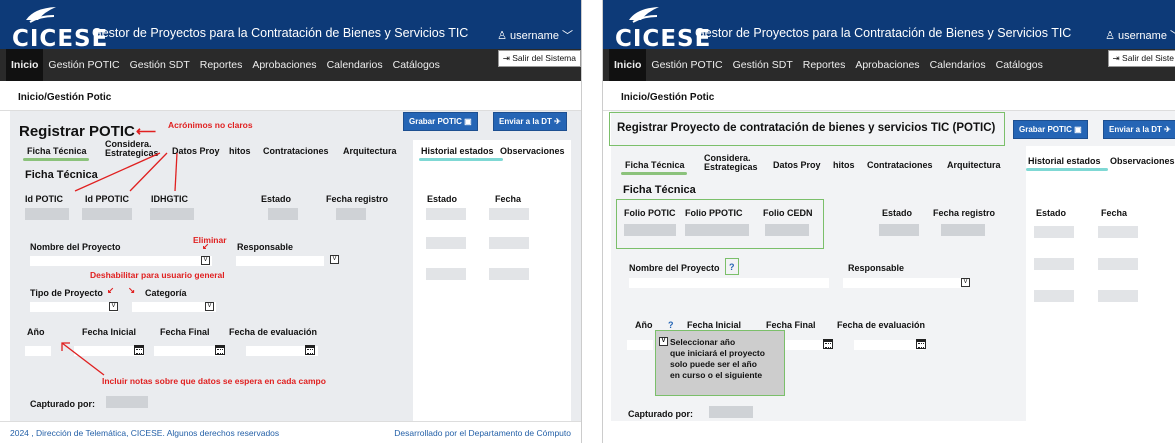 This screenshot has height=443, width=1175. Describe the element at coordinates (113, 306) in the screenshot. I see `tipo-dropdown: V` at that location.